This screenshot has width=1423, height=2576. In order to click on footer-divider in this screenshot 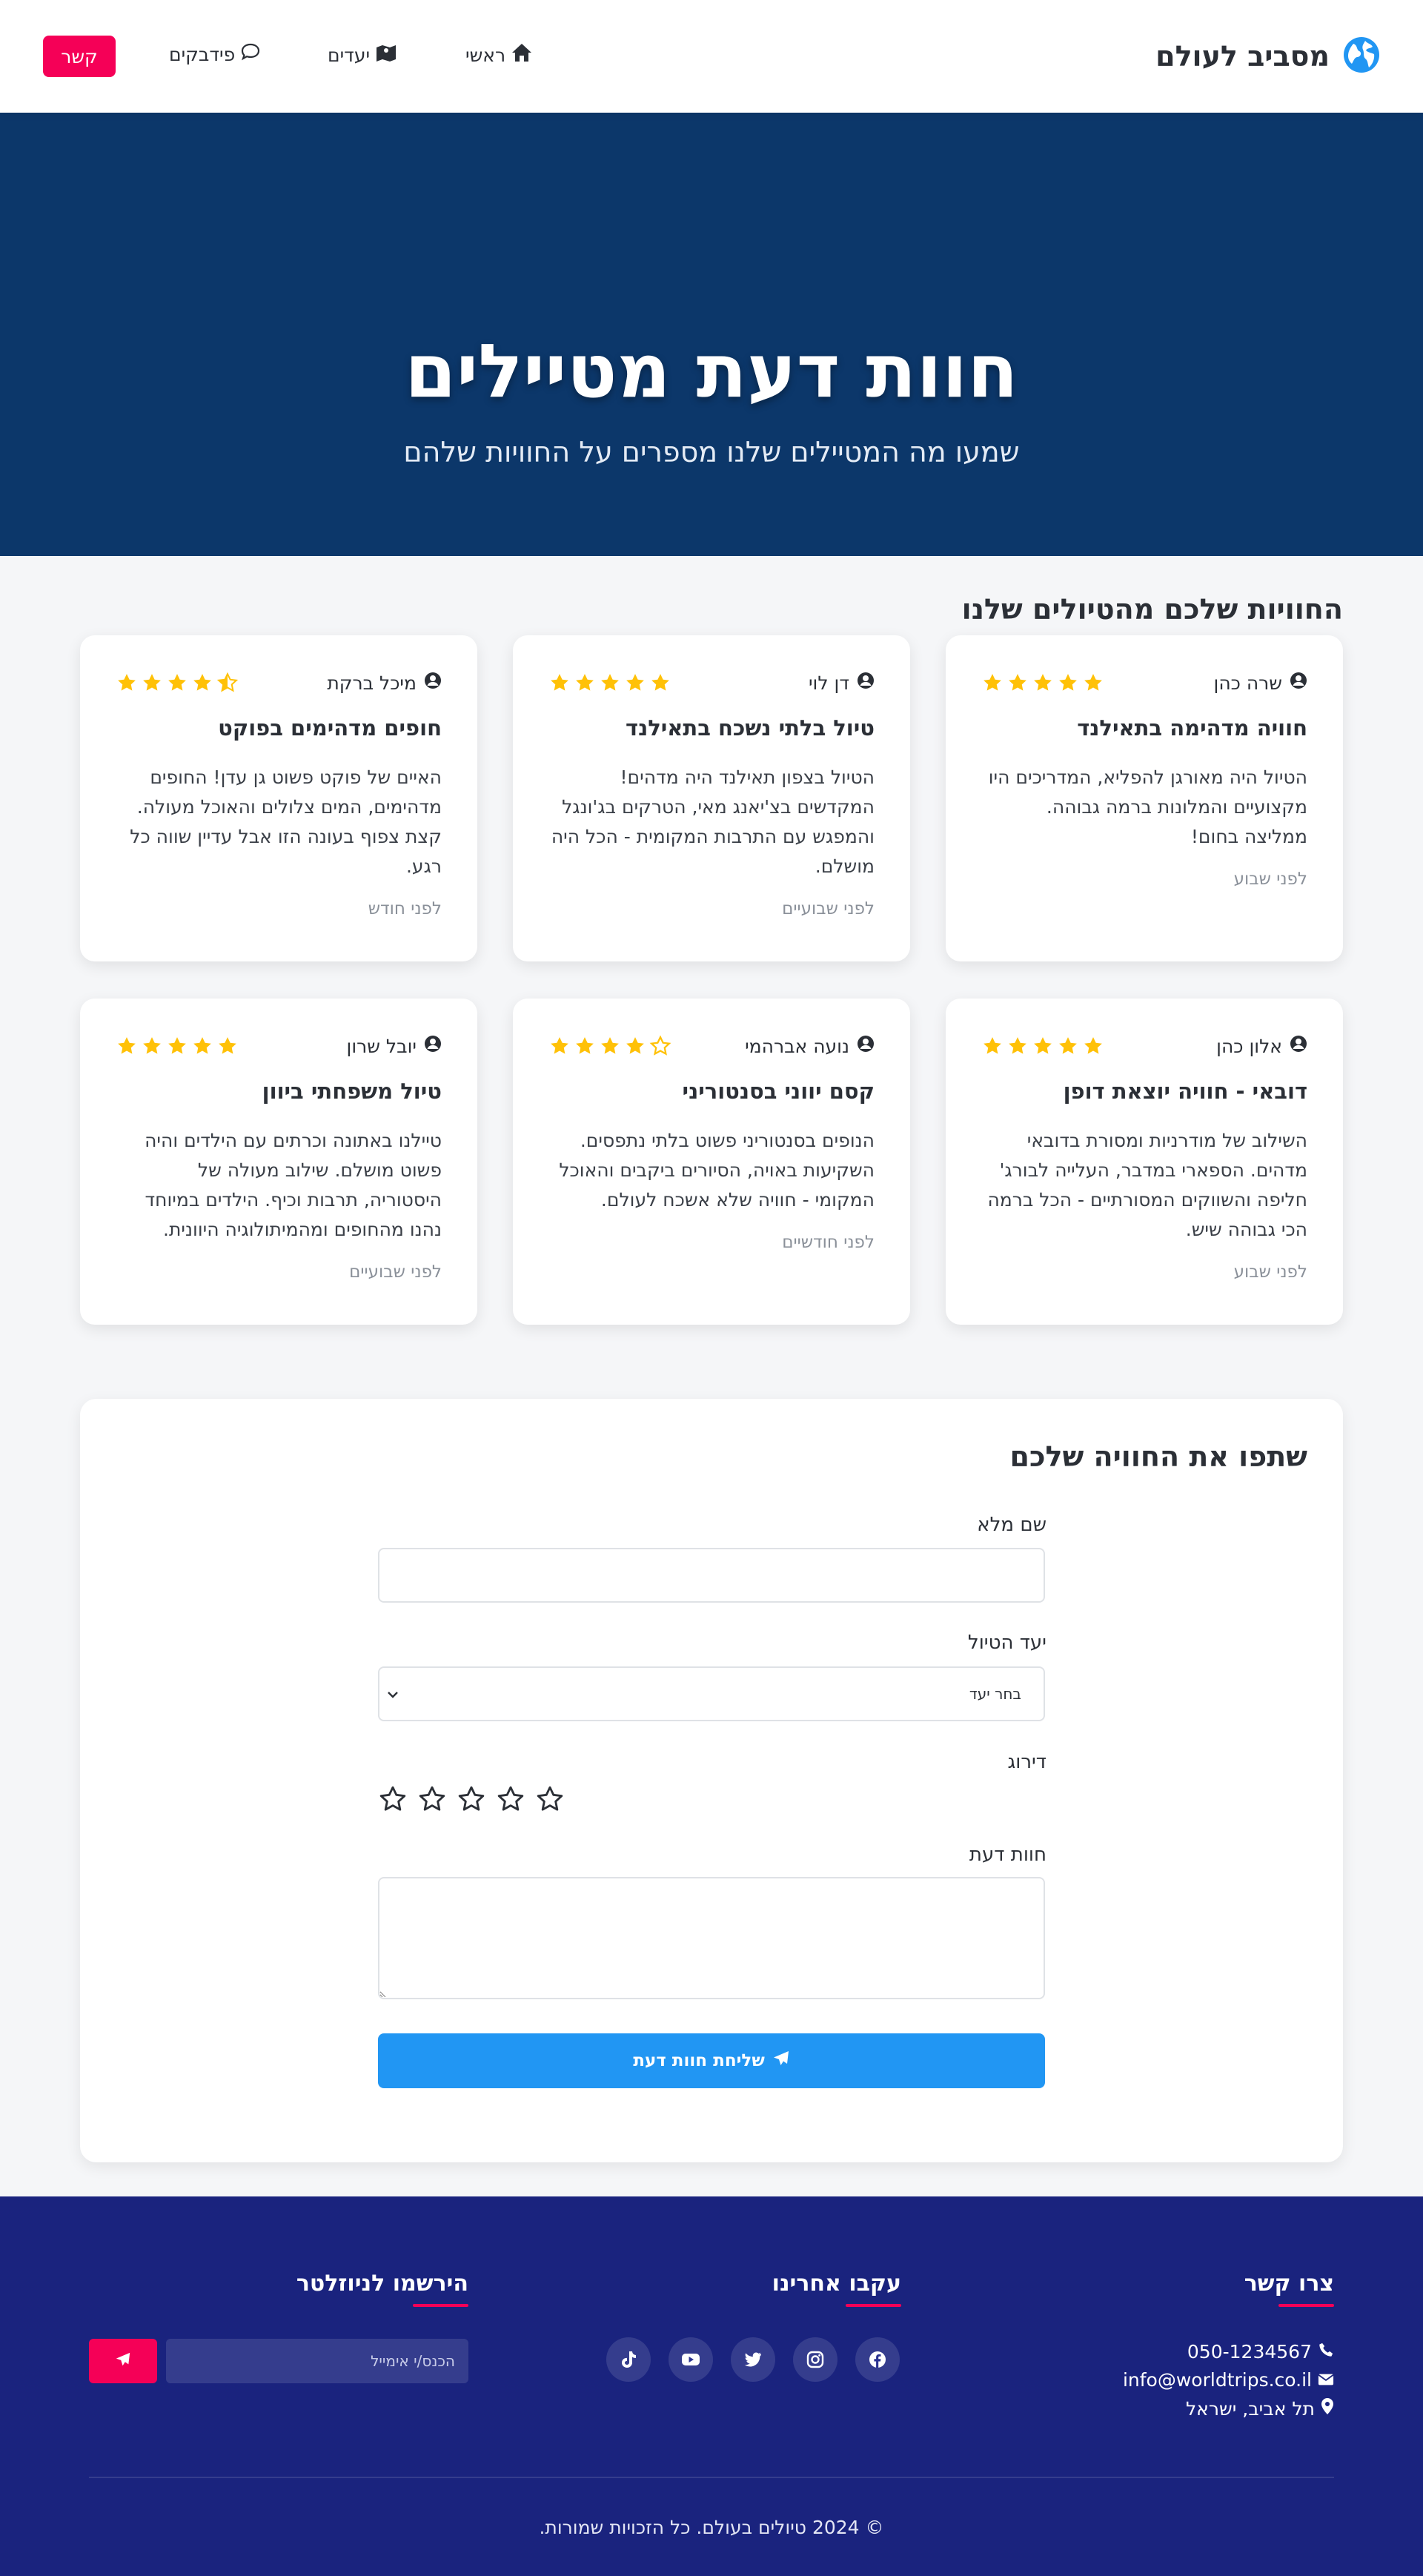, I will do `click(711, 2477)`.